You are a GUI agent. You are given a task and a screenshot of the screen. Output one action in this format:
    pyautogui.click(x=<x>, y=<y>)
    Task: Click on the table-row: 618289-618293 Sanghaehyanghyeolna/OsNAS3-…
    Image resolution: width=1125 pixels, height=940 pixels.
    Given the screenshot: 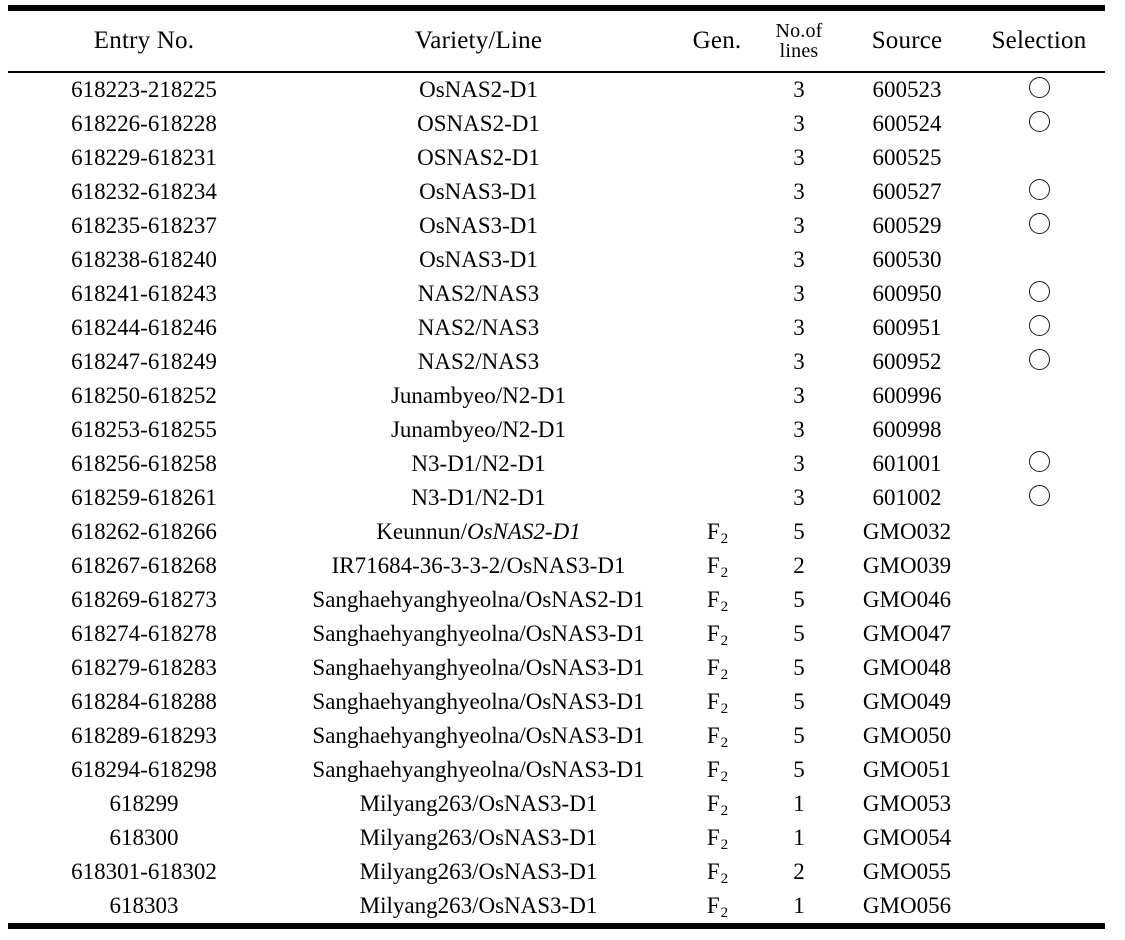 What is the action you would take?
    pyautogui.click(x=556, y=736)
    